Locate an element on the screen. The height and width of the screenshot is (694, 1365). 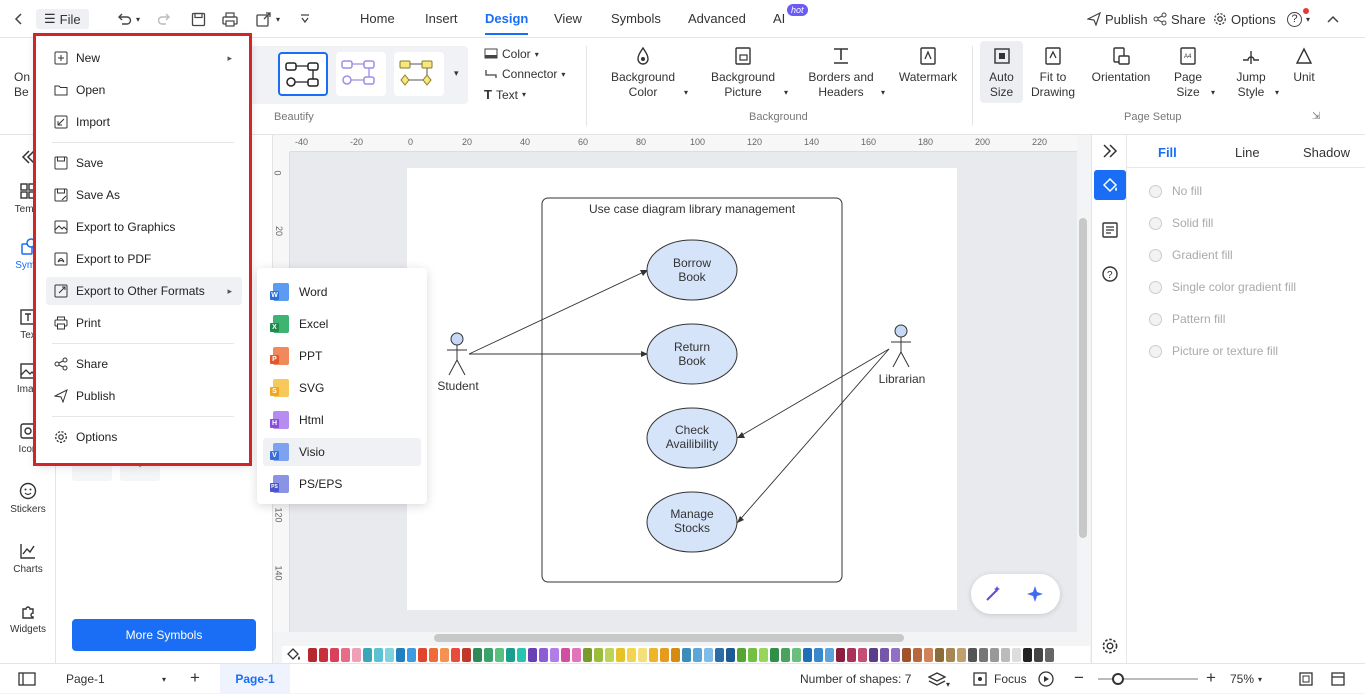
tab-home: Home is located at coordinates (377, 18).